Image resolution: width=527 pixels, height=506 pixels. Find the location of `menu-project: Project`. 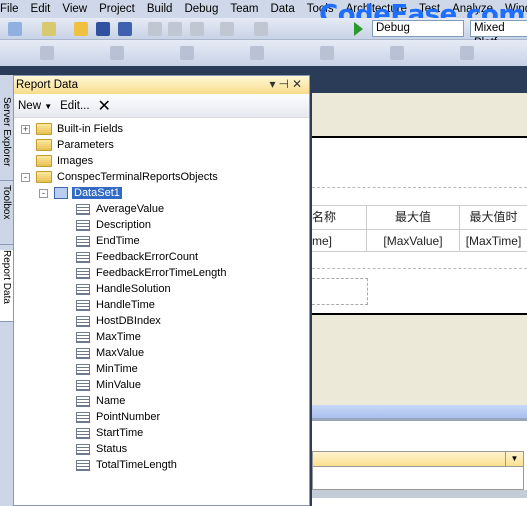

menu-project: Project is located at coordinates (118, 9).